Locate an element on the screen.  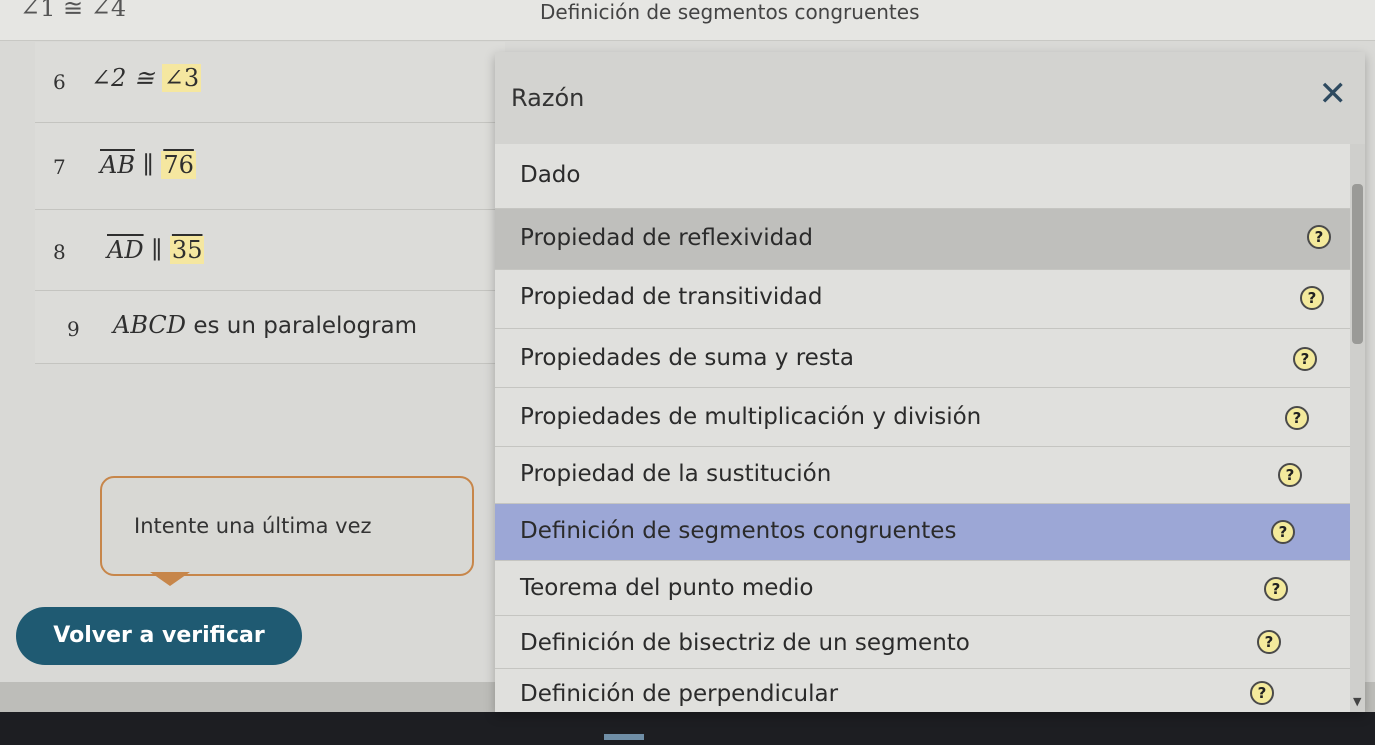
option-congruent-segments-definition: Definición de segmentos congruentes ? is located at coordinates (922, 532).